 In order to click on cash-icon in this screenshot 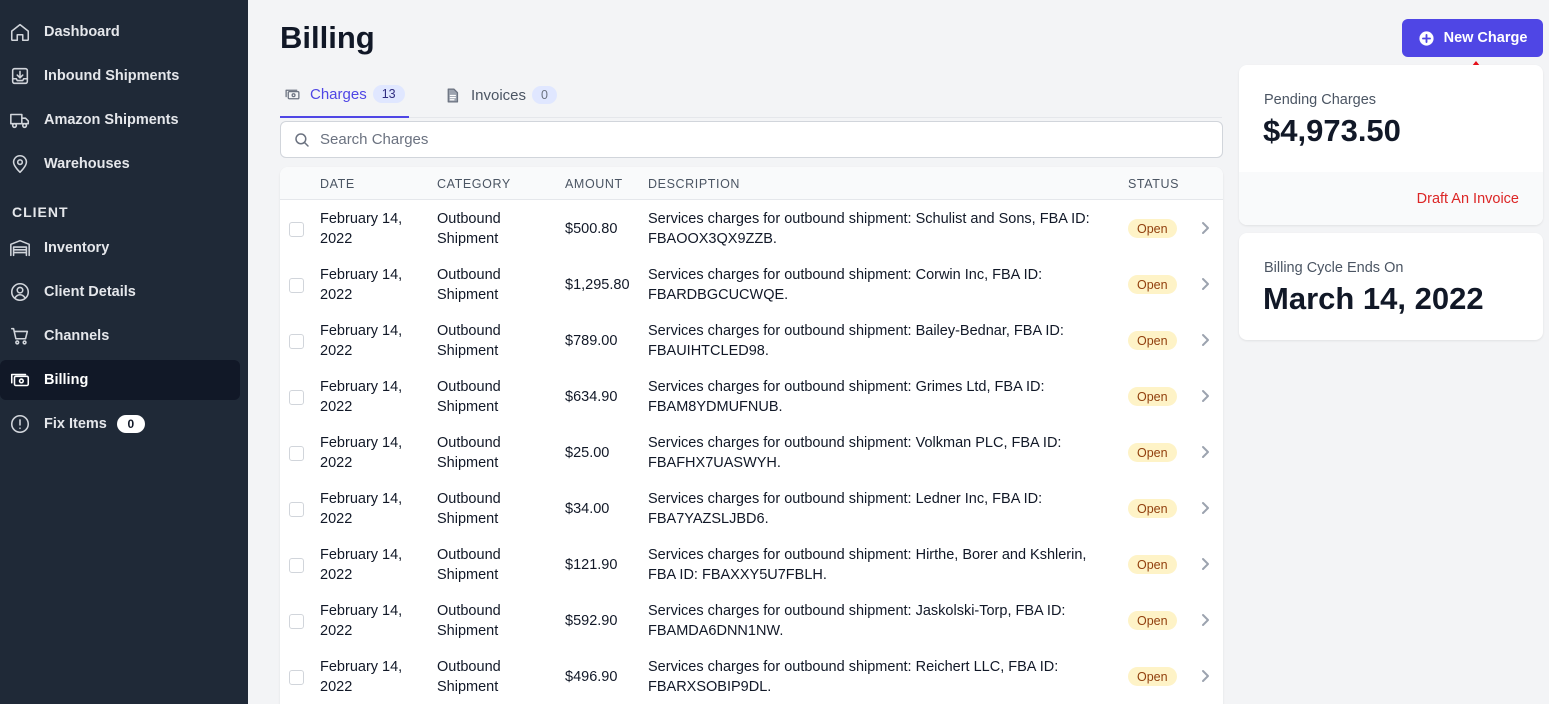, I will do `click(292, 94)`.